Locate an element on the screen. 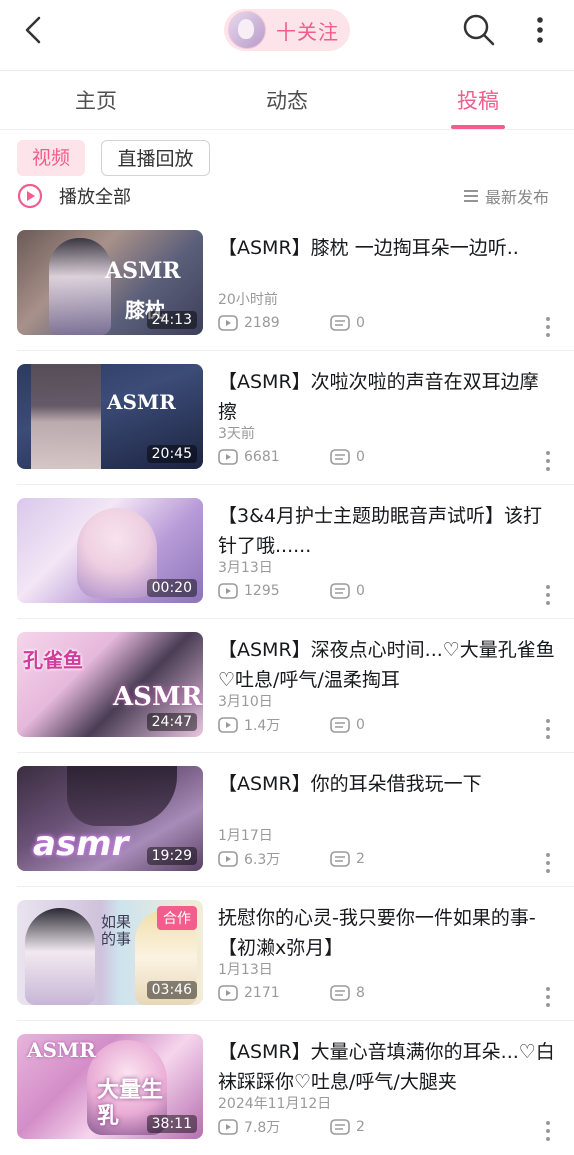 The height and width of the screenshot is (1155, 574). video-stats: 1.4万 0 is located at coordinates (291, 725).